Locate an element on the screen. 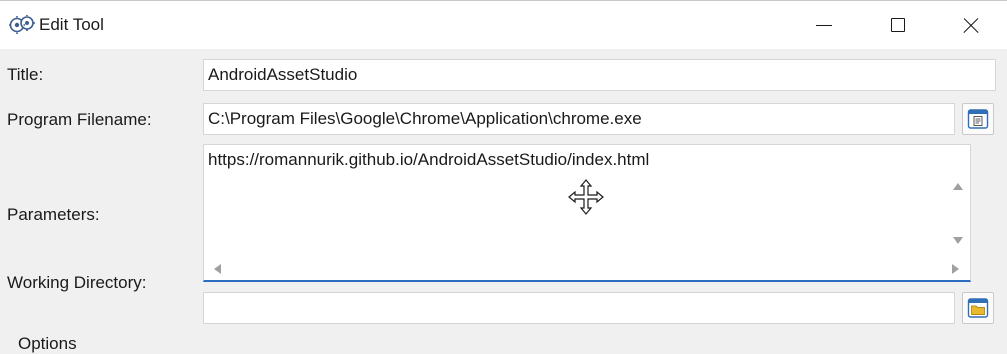 The image size is (1007, 354). vertical-scrollbar is located at coordinates (956, 199).